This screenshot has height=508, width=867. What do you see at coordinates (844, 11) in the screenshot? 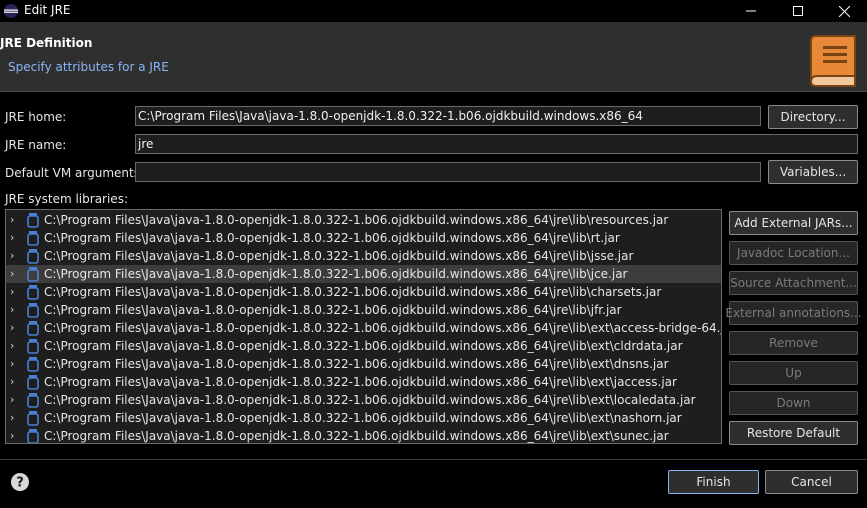
I see `close-icon` at bounding box center [844, 11].